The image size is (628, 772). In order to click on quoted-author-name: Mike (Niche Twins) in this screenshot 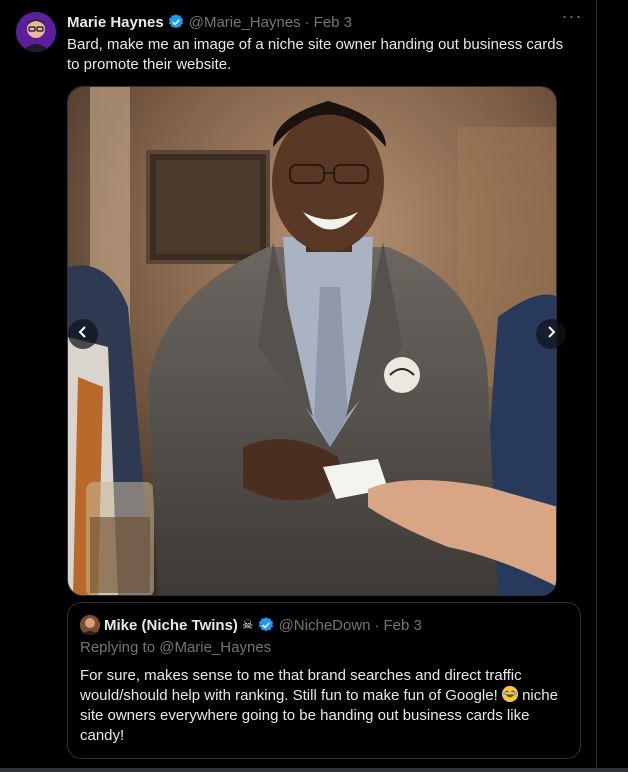, I will do `click(171, 625)`.